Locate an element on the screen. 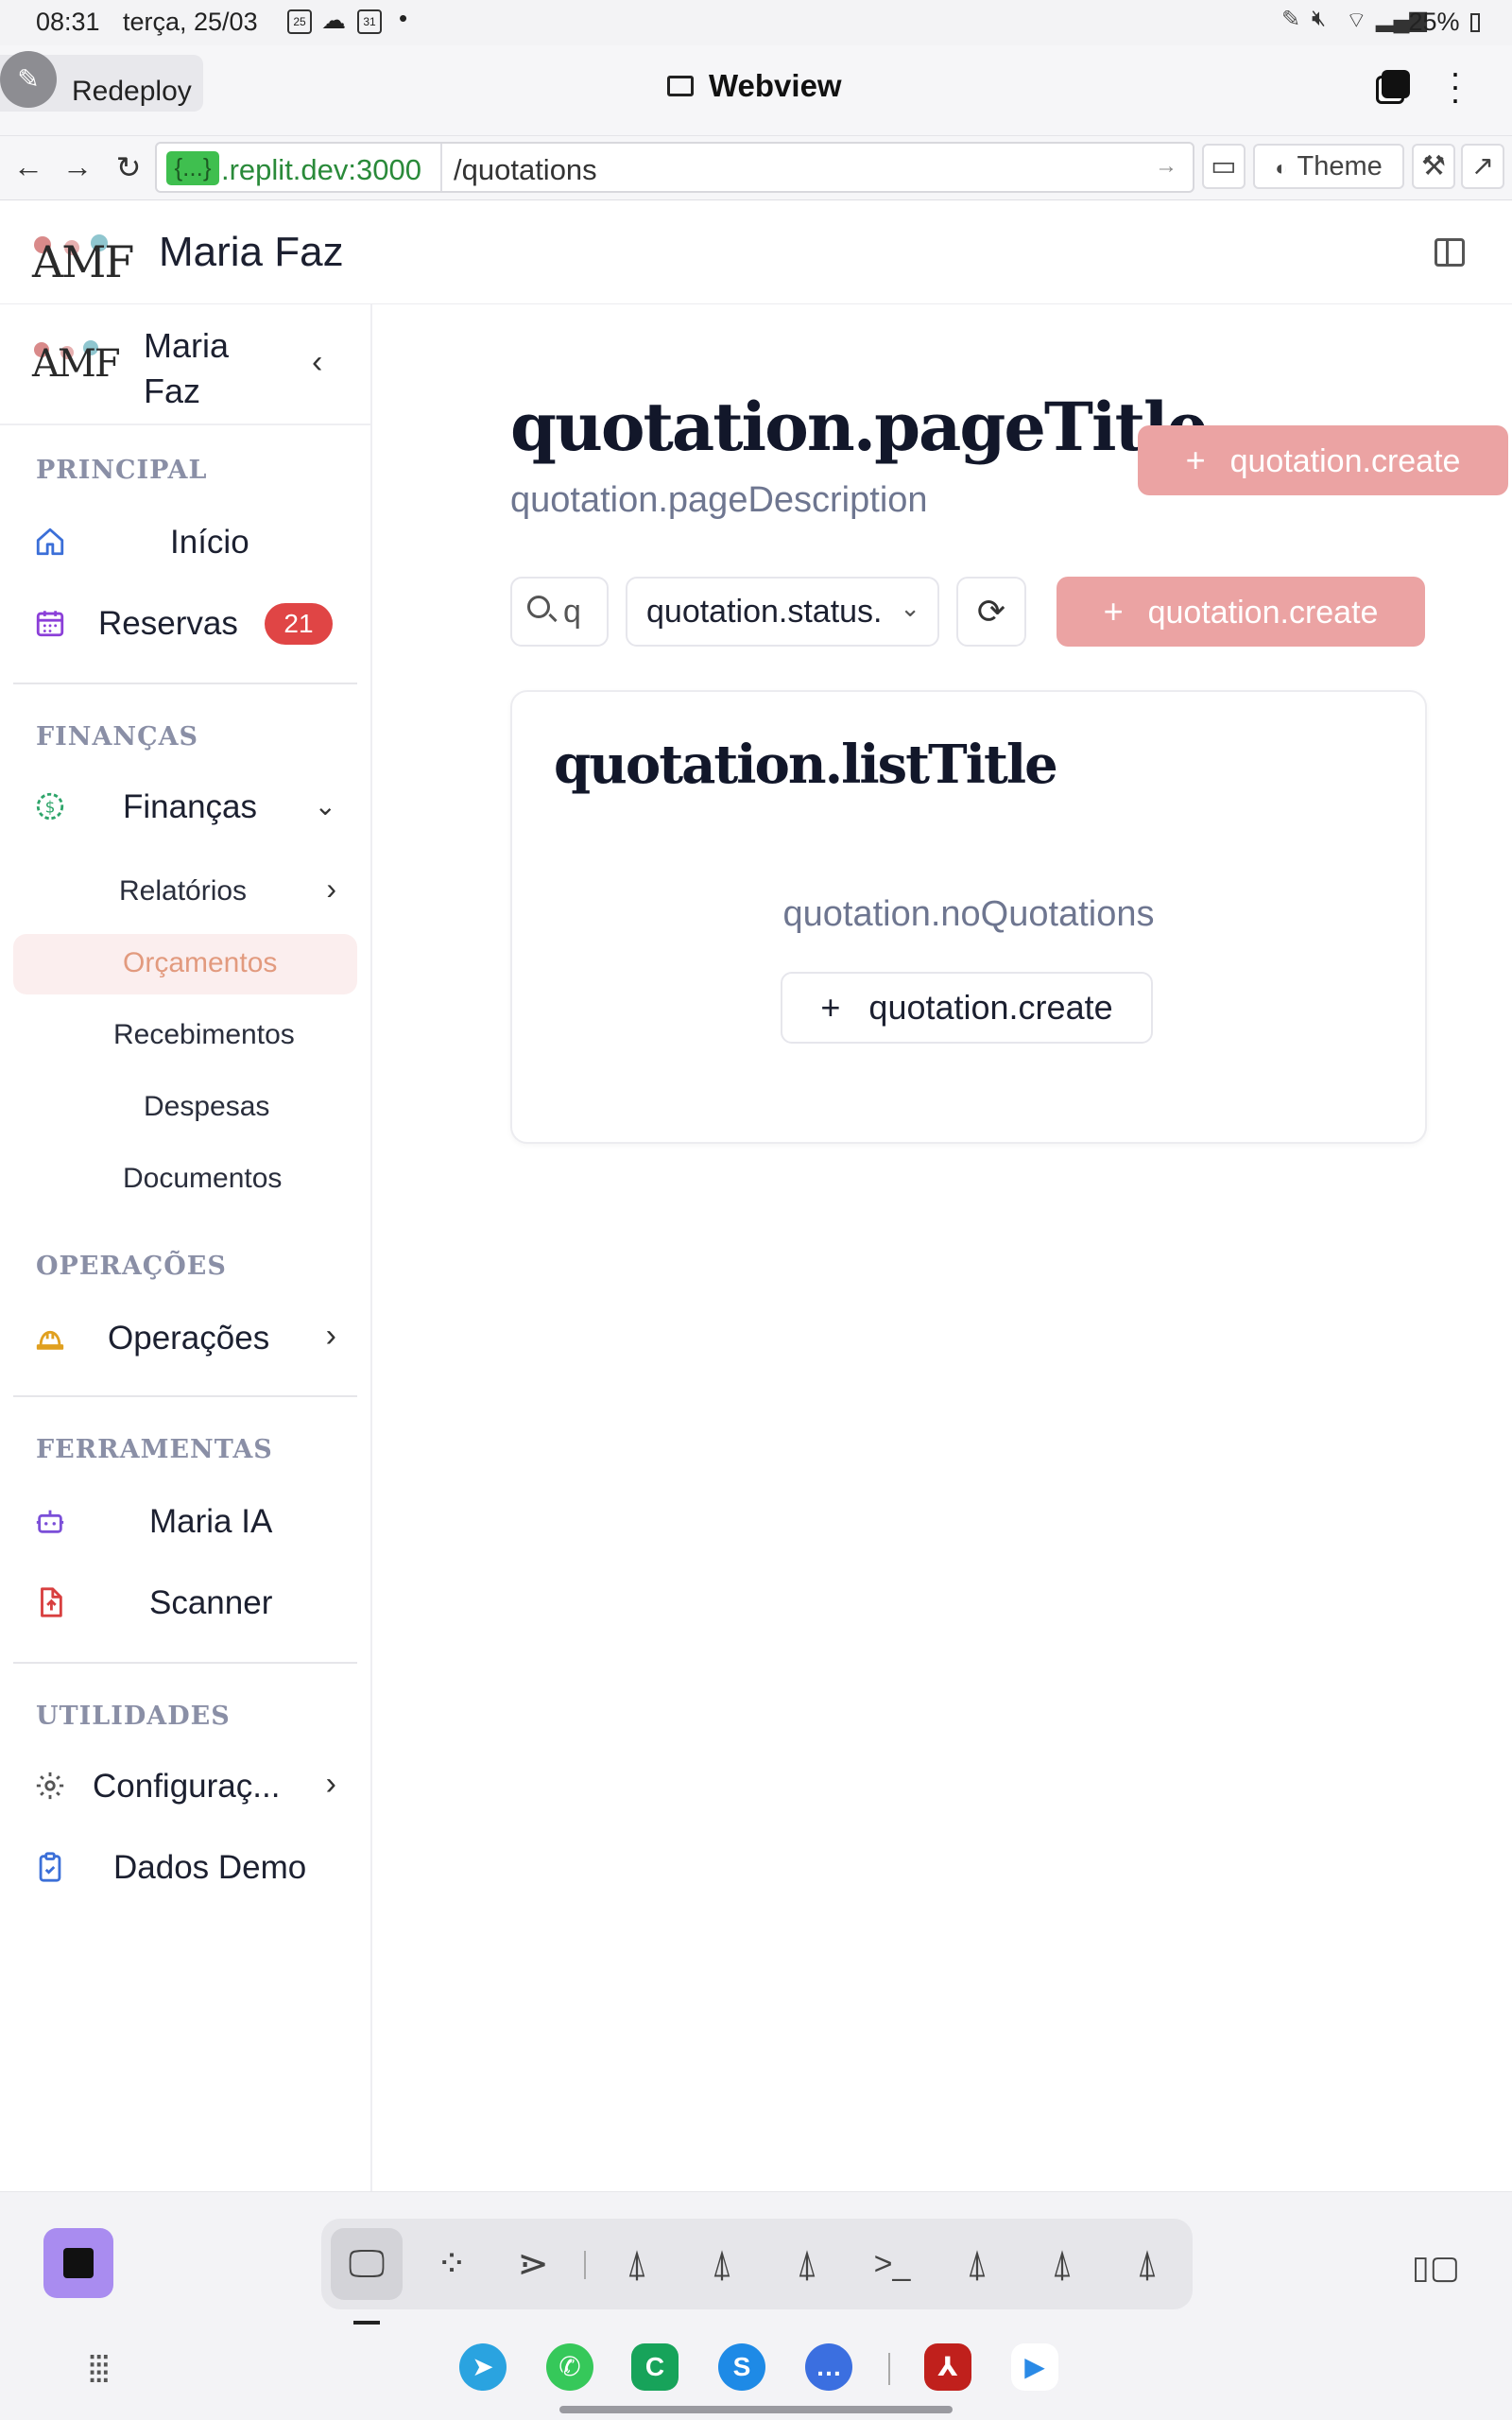  stop-button is located at coordinates (78, 2263).